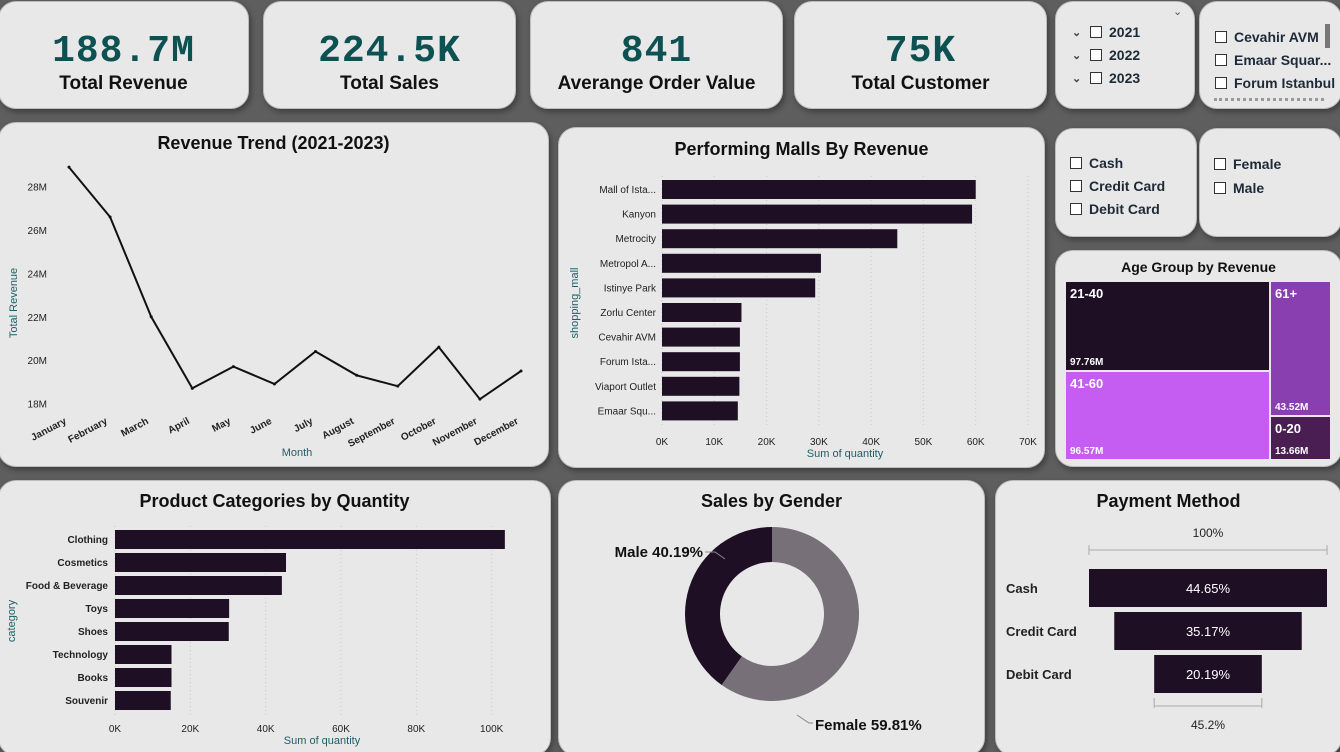  What do you see at coordinates (1167, 415) in the screenshot?
I see `treemap-cell-41-60: 41-60 96.57M` at bounding box center [1167, 415].